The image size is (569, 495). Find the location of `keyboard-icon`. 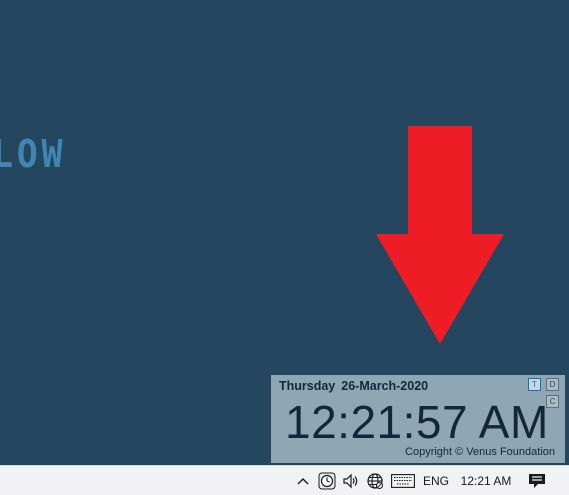

keyboard-icon is located at coordinates (403, 480).